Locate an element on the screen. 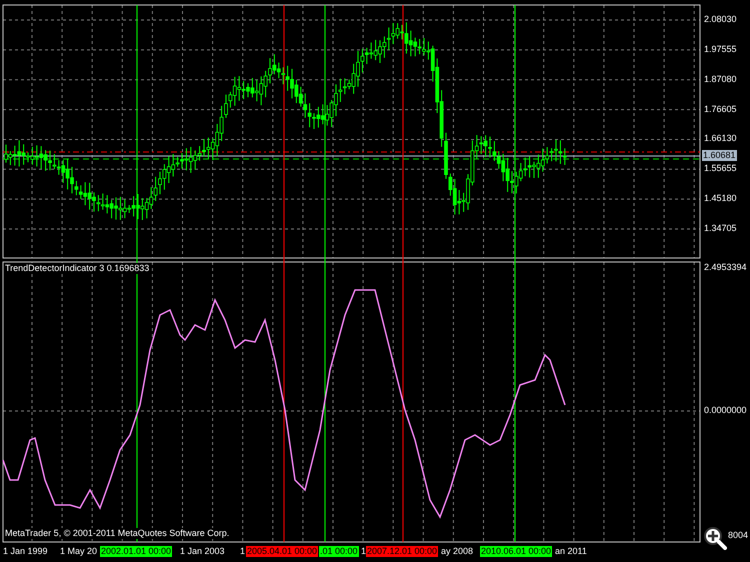 This screenshot has width=750, height=562. price-scale-label: 1.97555 is located at coordinates (720, 49).